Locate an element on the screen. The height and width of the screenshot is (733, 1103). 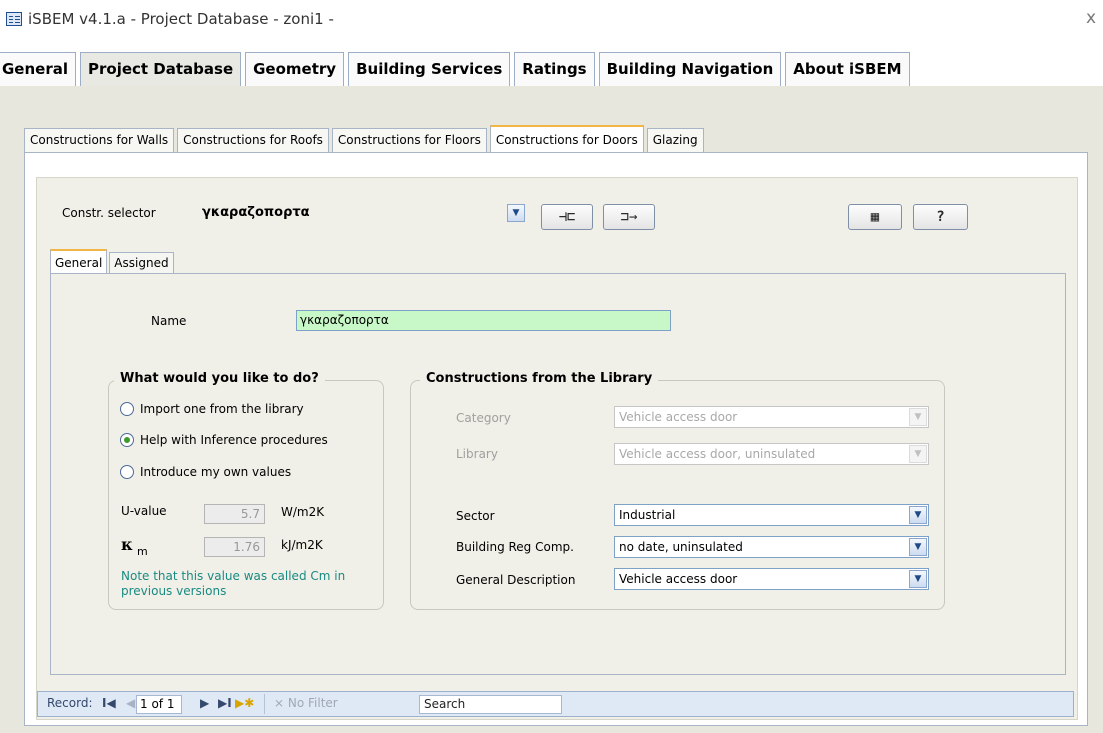
km-unit: kJ/m2K is located at coordinates (302, 545).